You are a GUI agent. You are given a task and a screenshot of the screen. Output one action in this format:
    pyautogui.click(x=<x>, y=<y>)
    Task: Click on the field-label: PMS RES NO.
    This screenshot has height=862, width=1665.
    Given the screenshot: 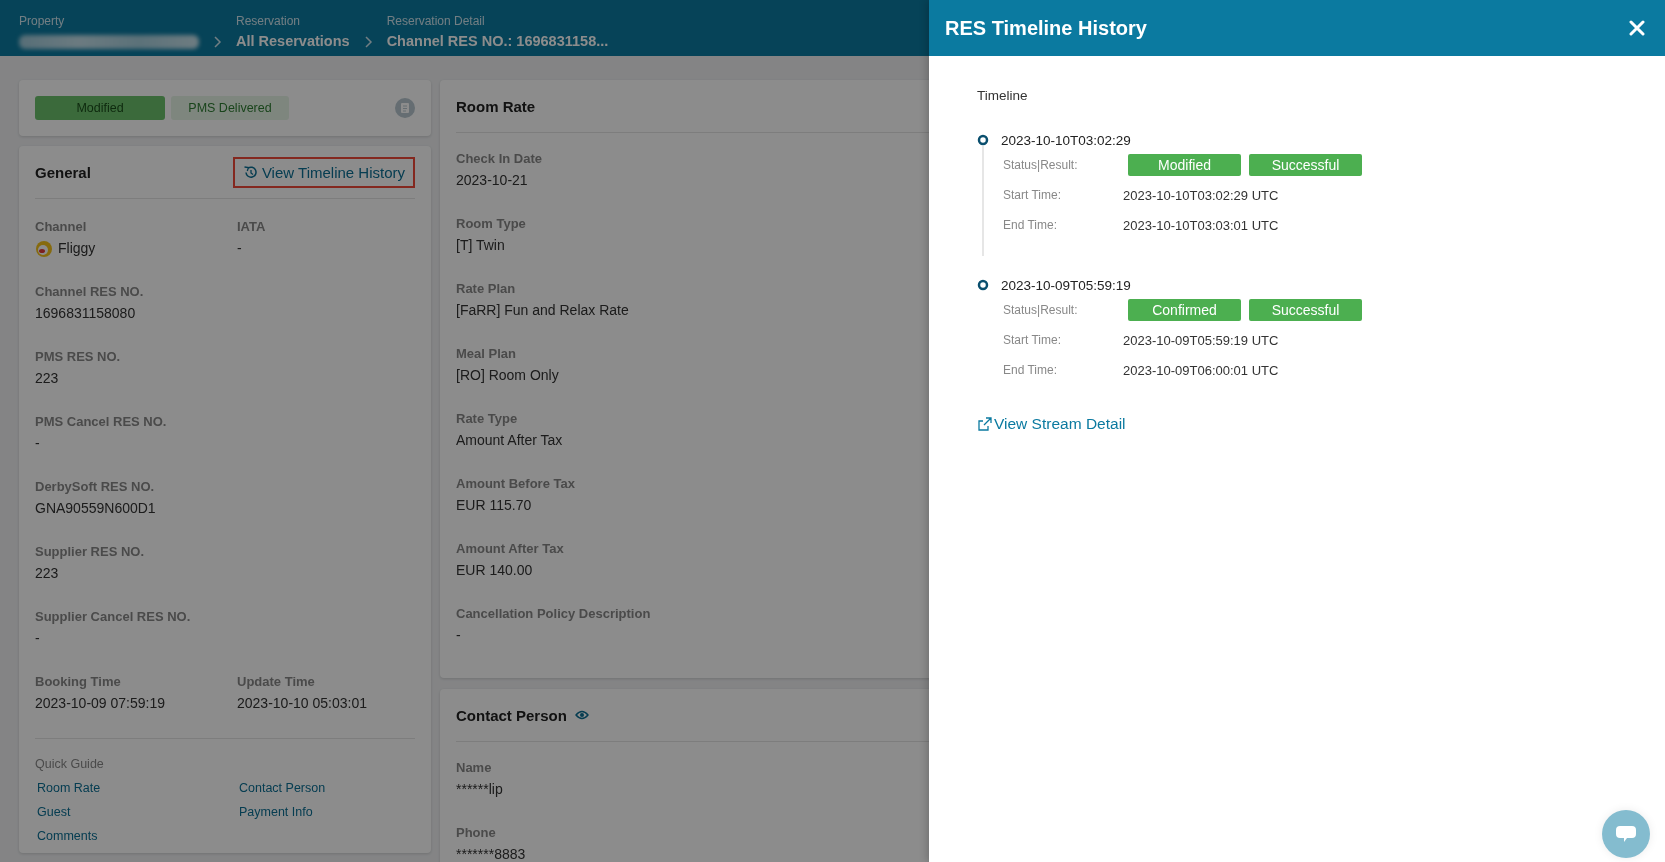 What is the action you would take?
    pyautogui.click(x=78, y=356)
    